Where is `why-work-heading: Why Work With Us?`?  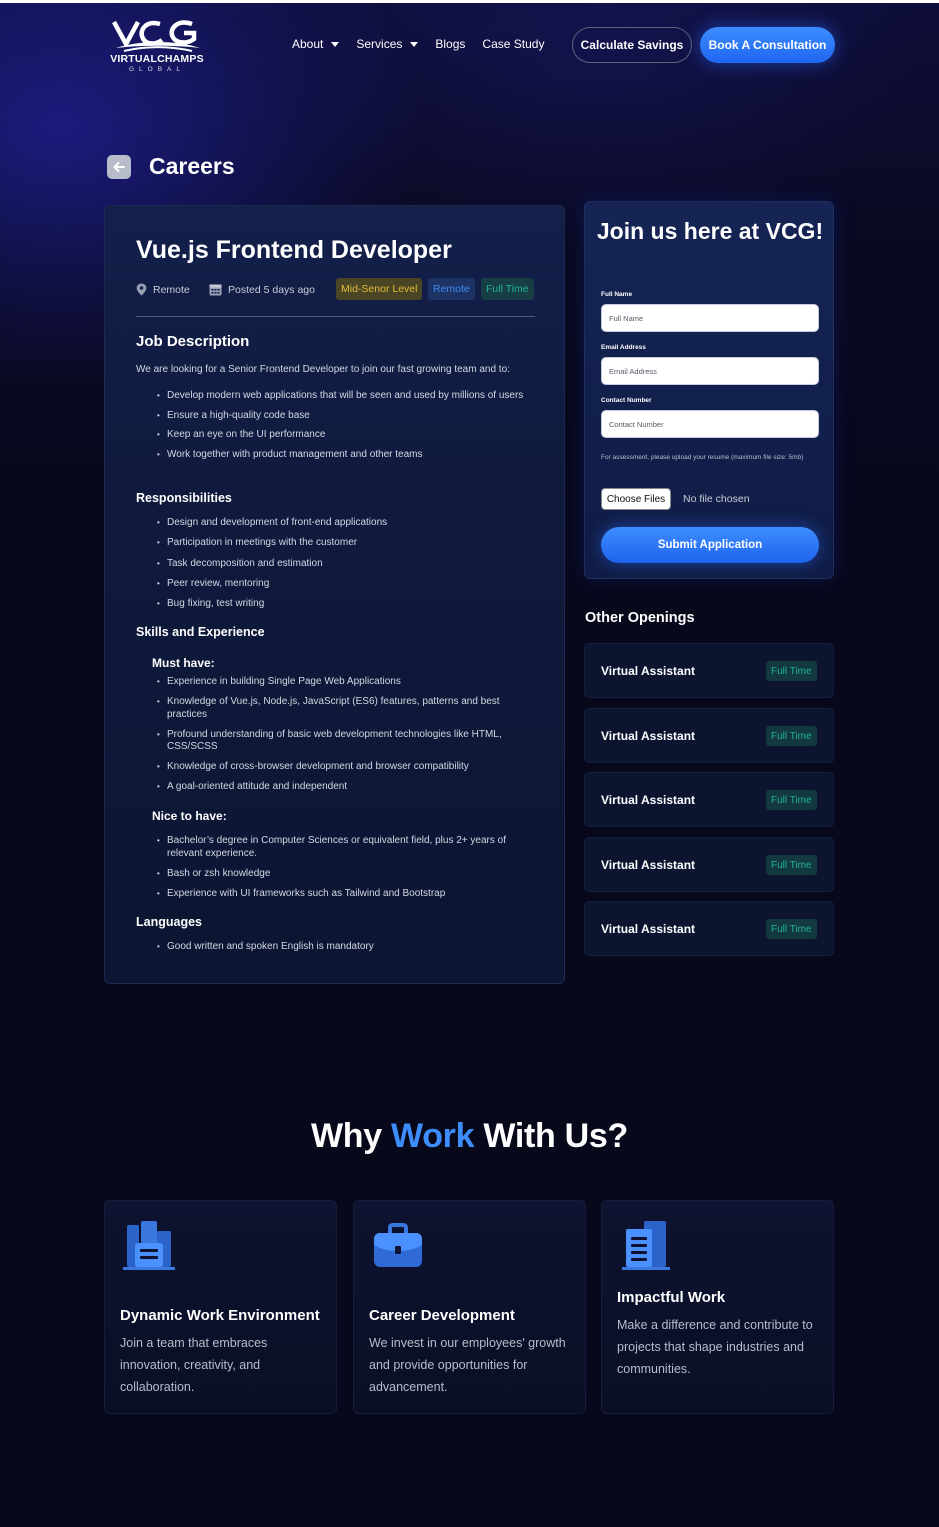
why-work-heading: Why Work With Us? is located at coordinates (469, 1136).